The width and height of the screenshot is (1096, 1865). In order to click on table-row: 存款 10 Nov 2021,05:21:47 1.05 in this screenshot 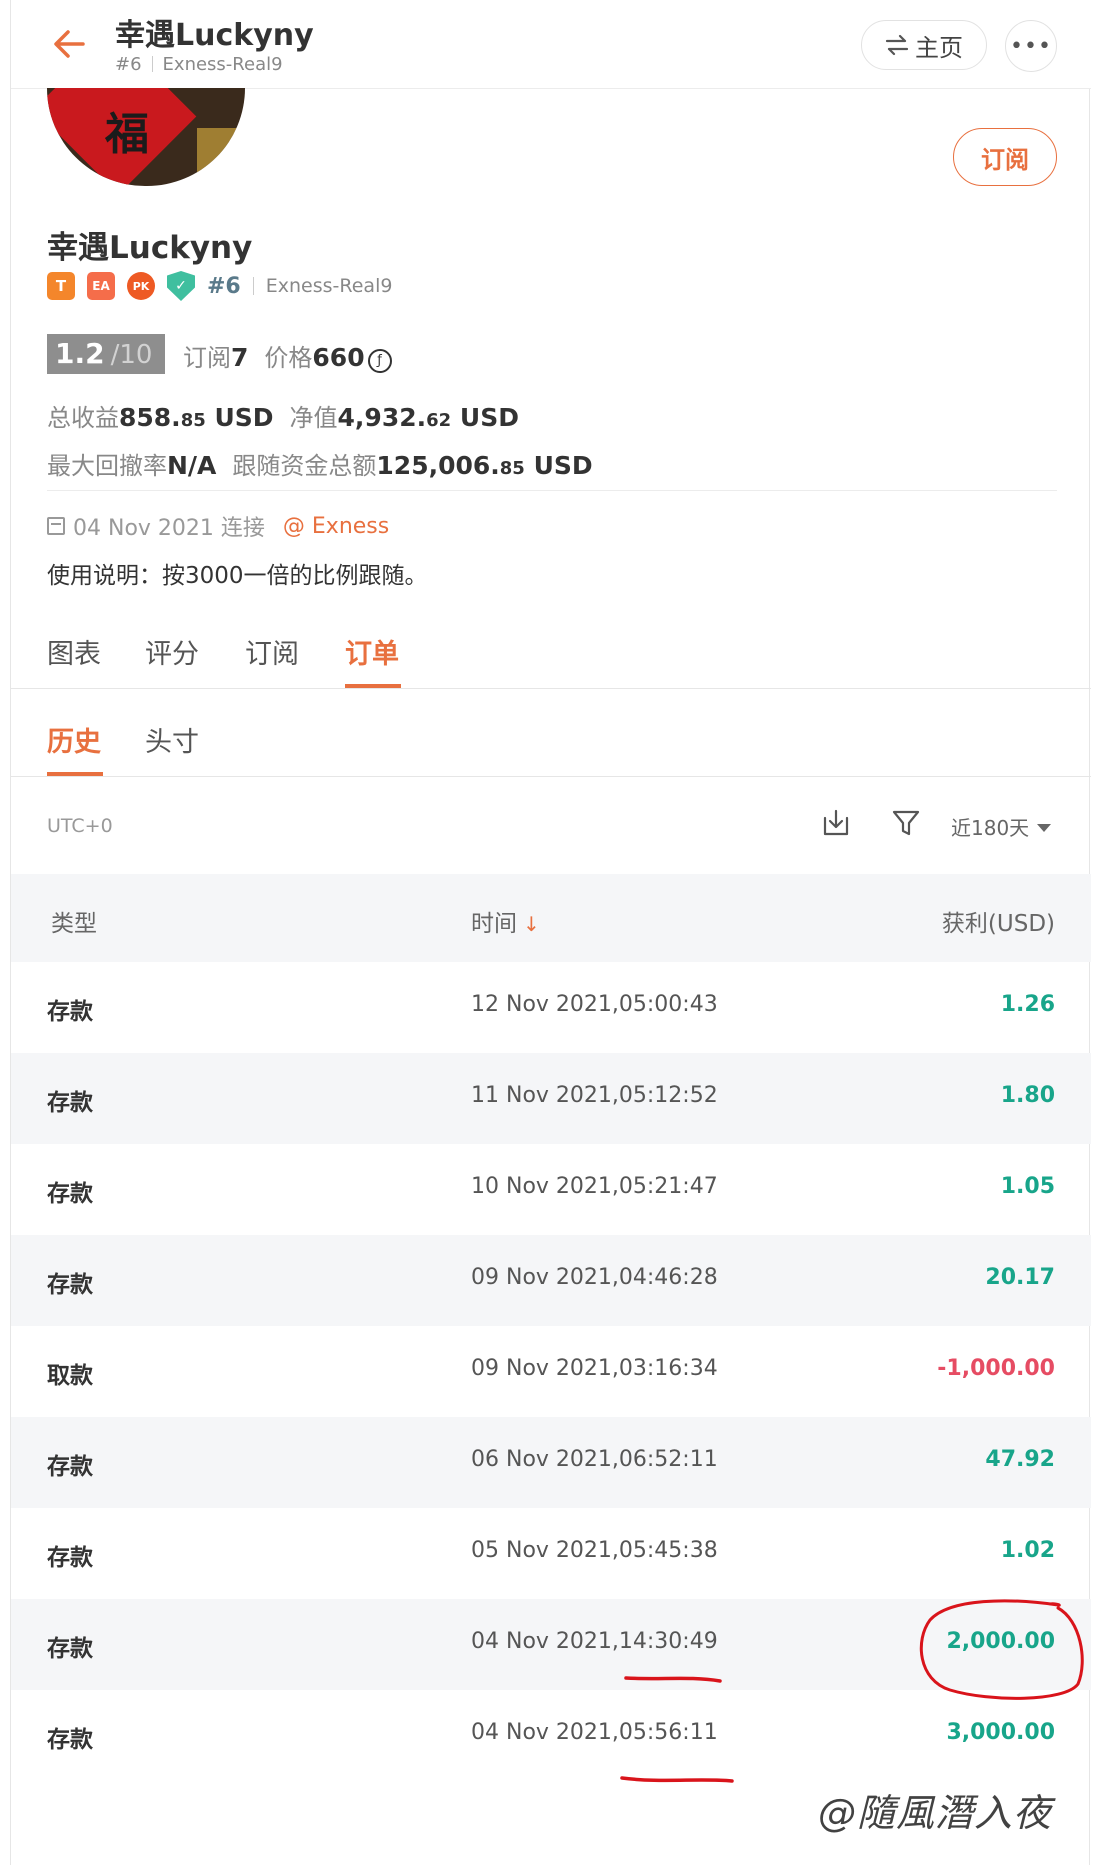, I will do `click(551, 1189)`.